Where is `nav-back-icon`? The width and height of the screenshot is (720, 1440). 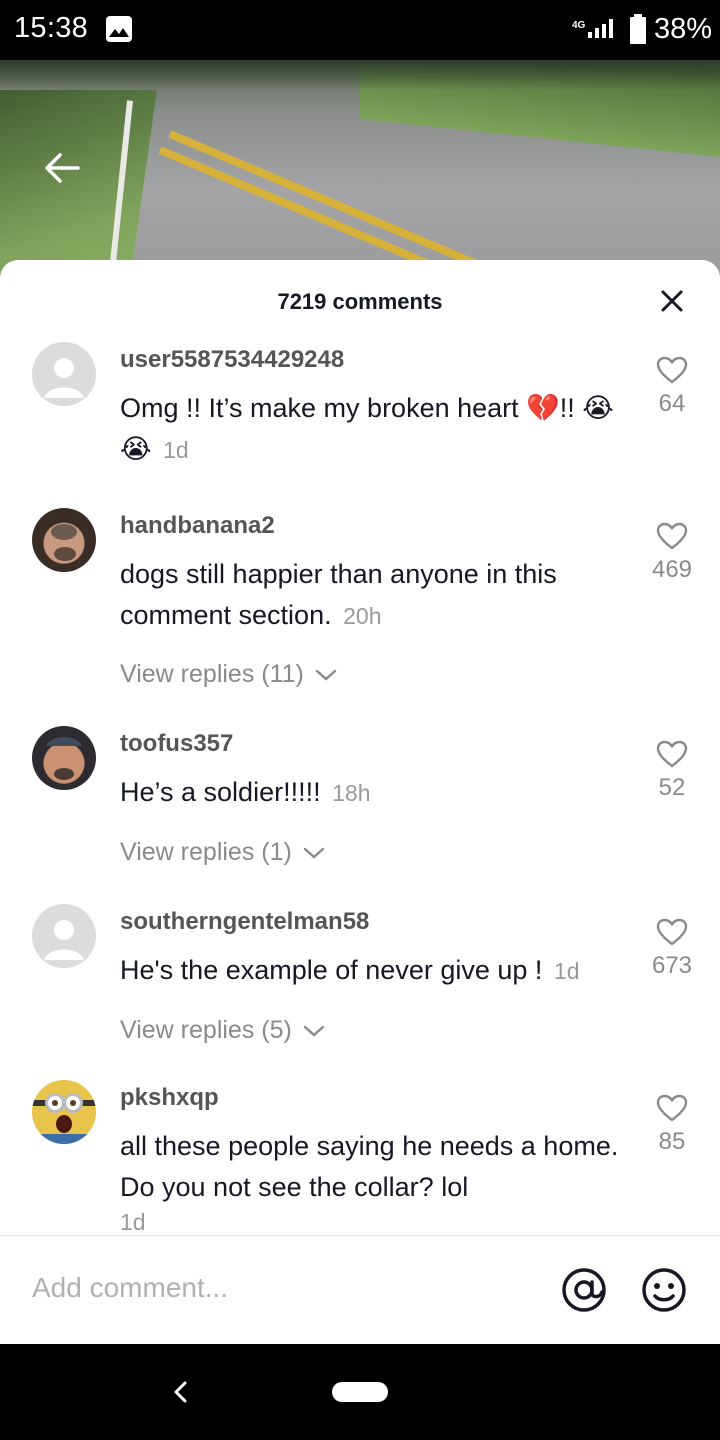 nav-back-icon is located at coordinates (181, 1392).